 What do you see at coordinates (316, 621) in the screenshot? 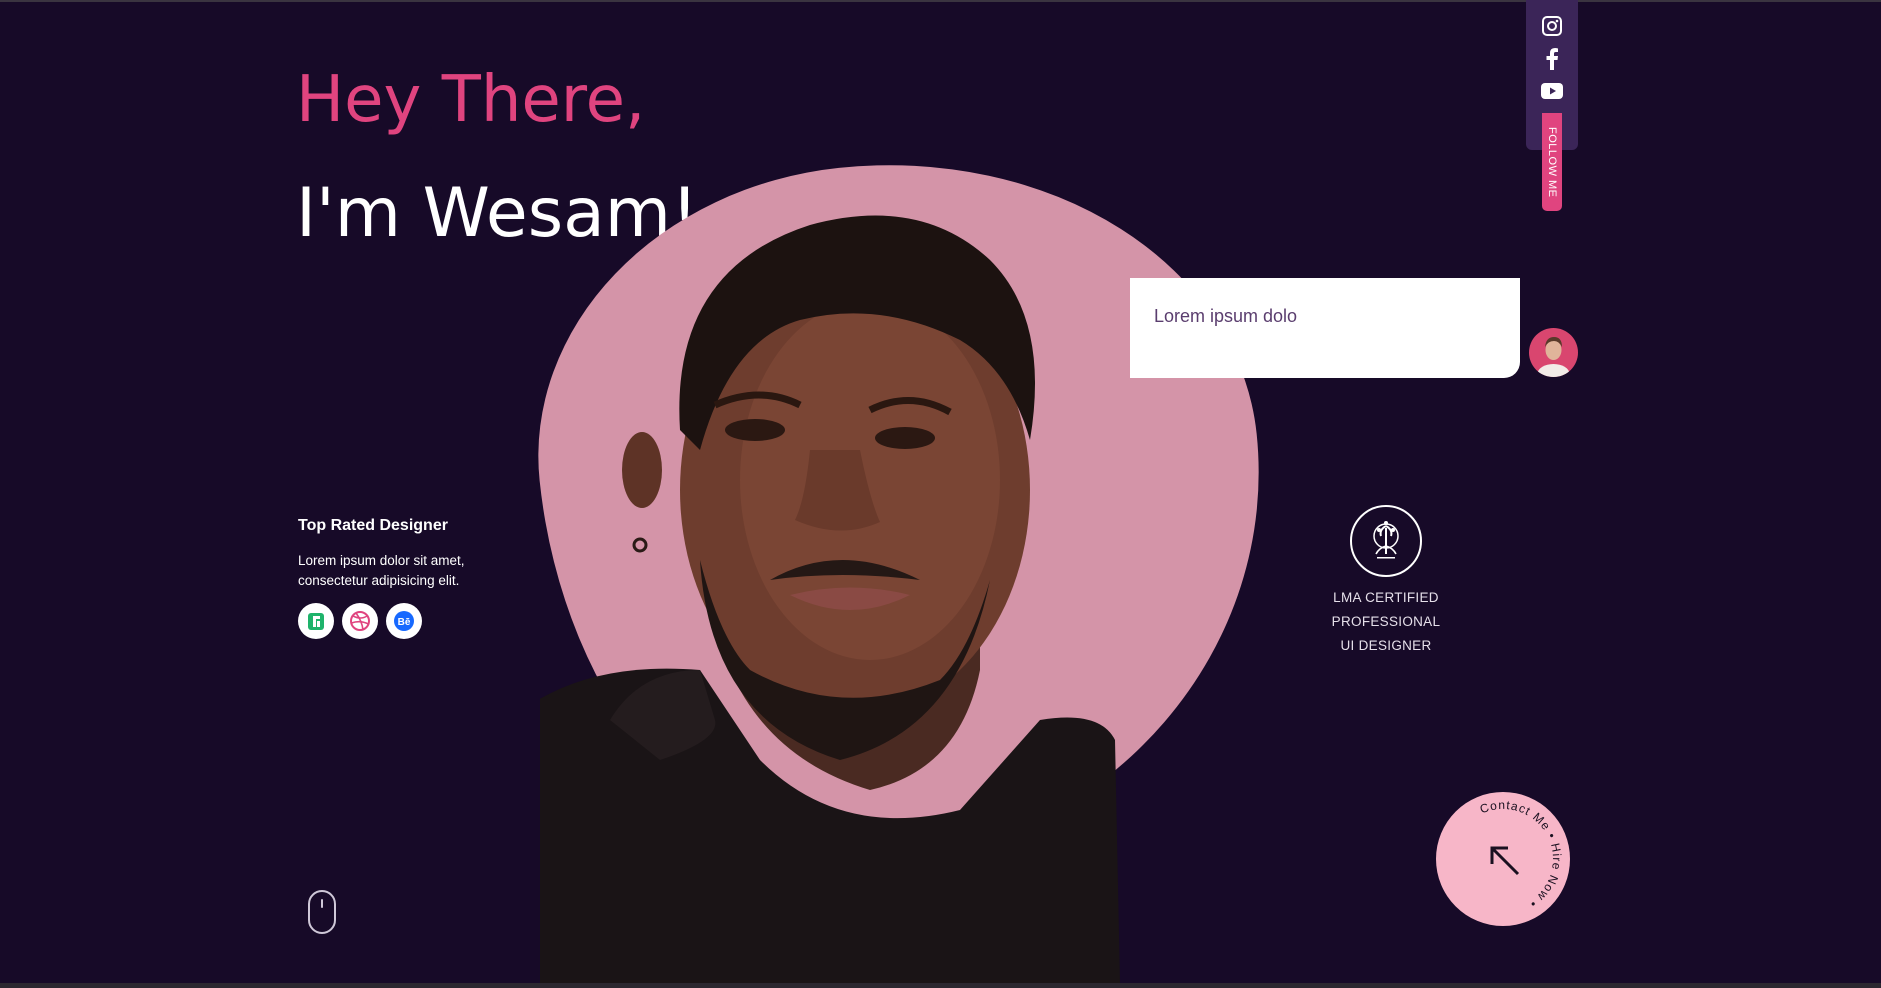
I see `upwork-icon` at bounding box center [316, 621].